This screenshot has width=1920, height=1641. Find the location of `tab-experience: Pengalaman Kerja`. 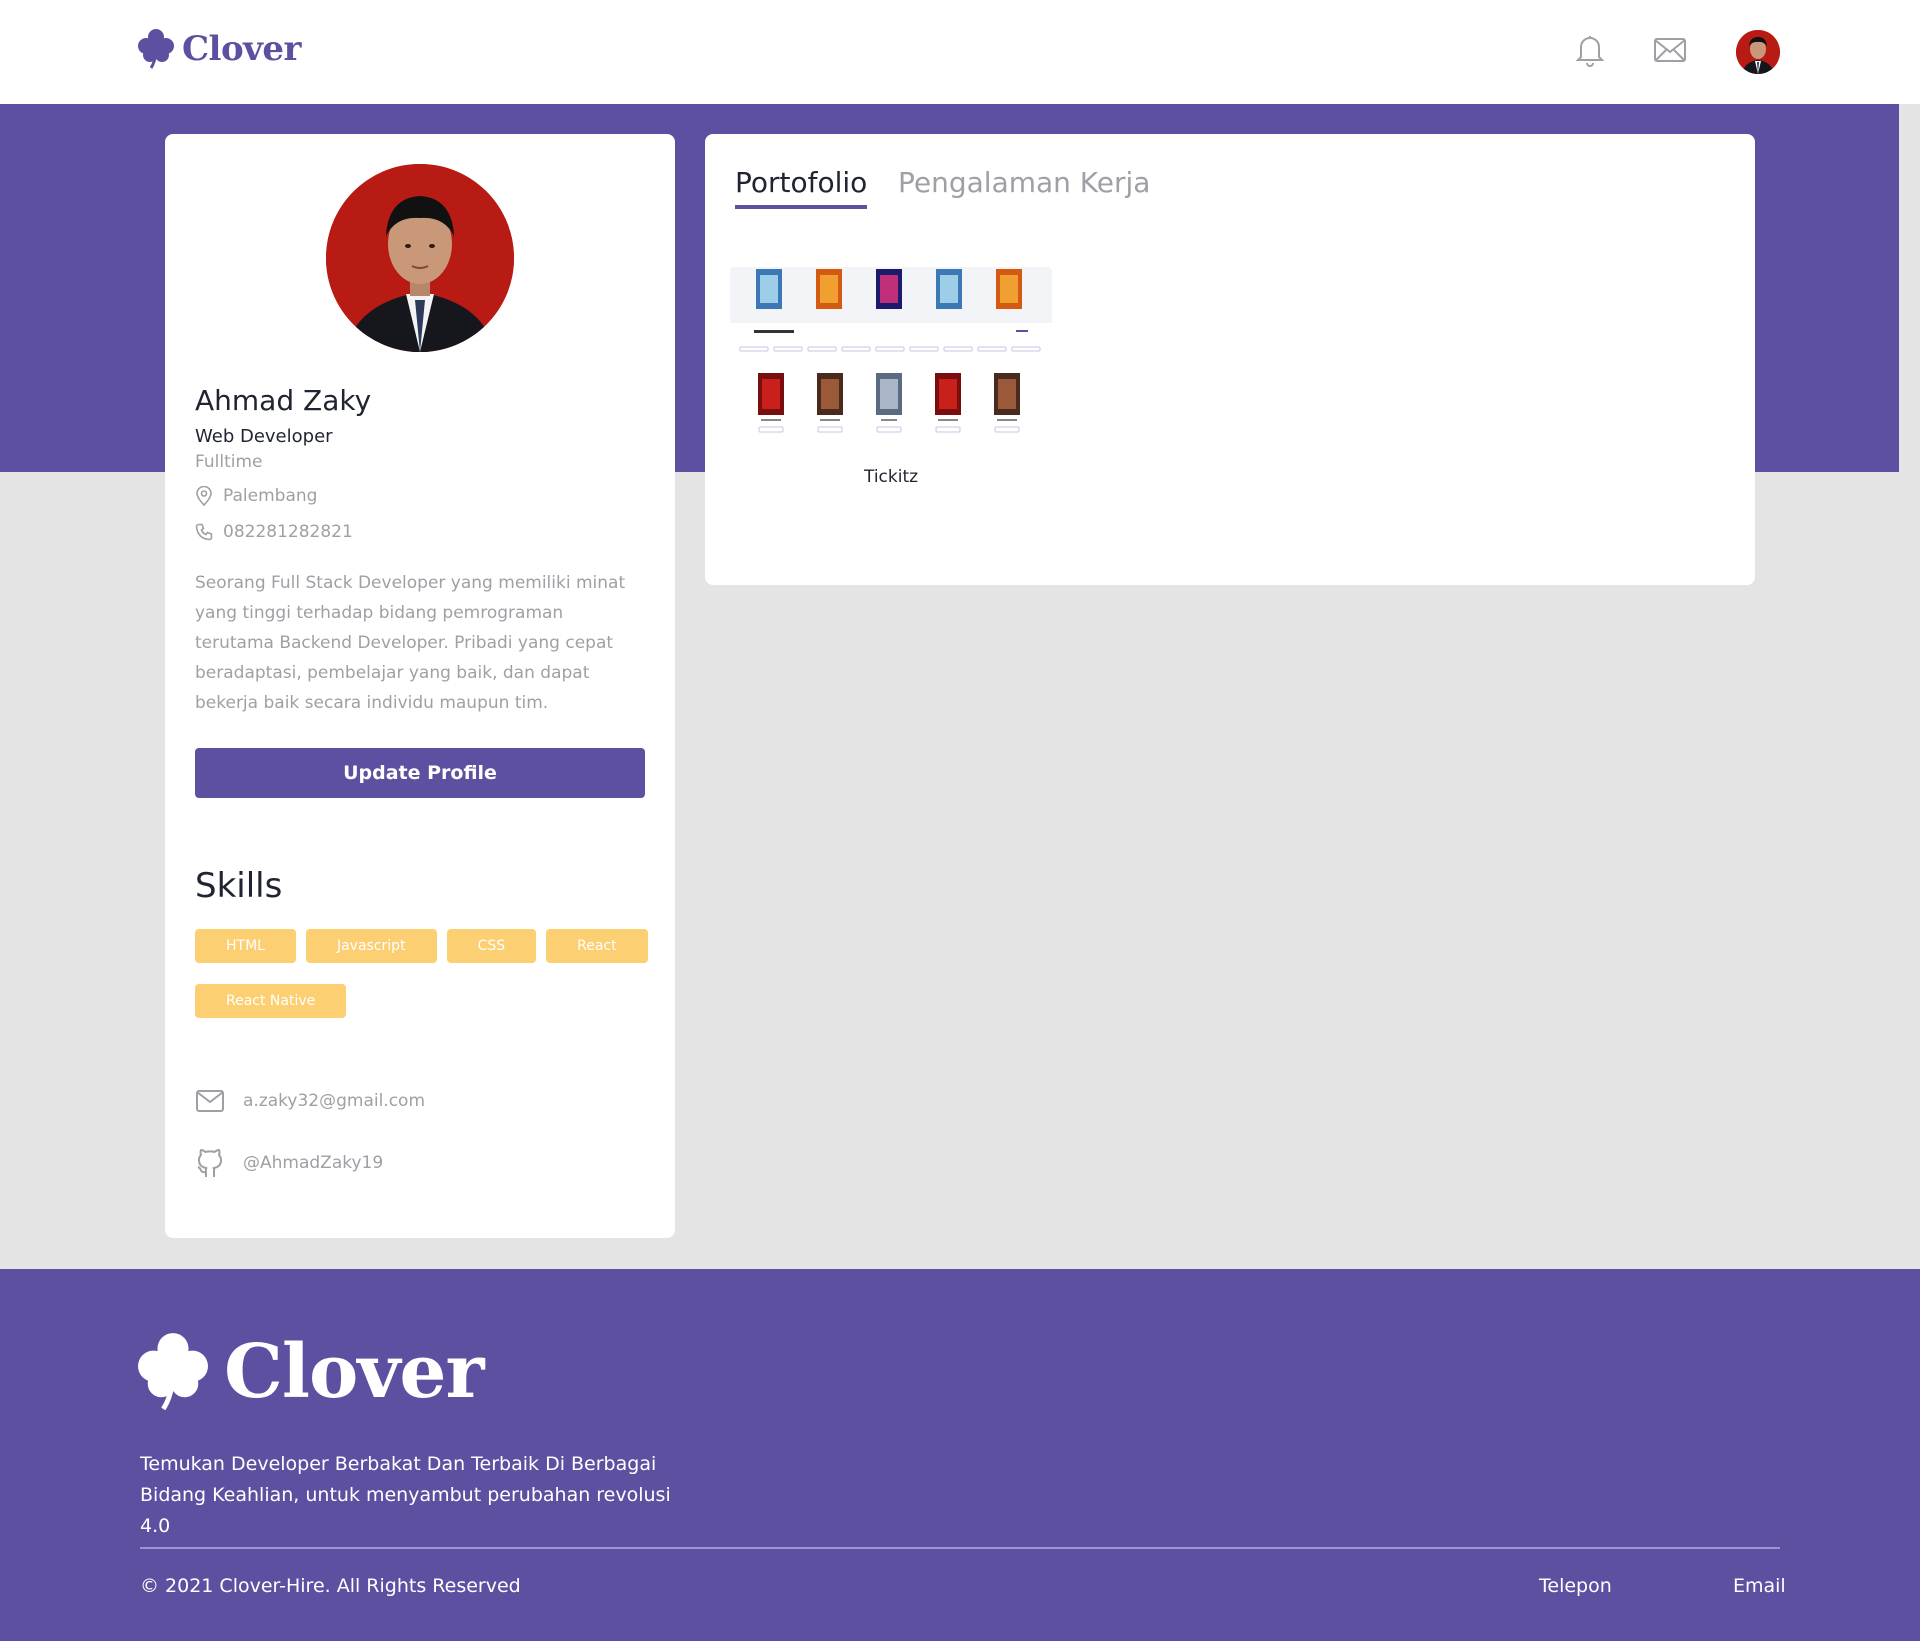

tab-experience: Pengalaman Kerja is located at coordinates (1024, 185).